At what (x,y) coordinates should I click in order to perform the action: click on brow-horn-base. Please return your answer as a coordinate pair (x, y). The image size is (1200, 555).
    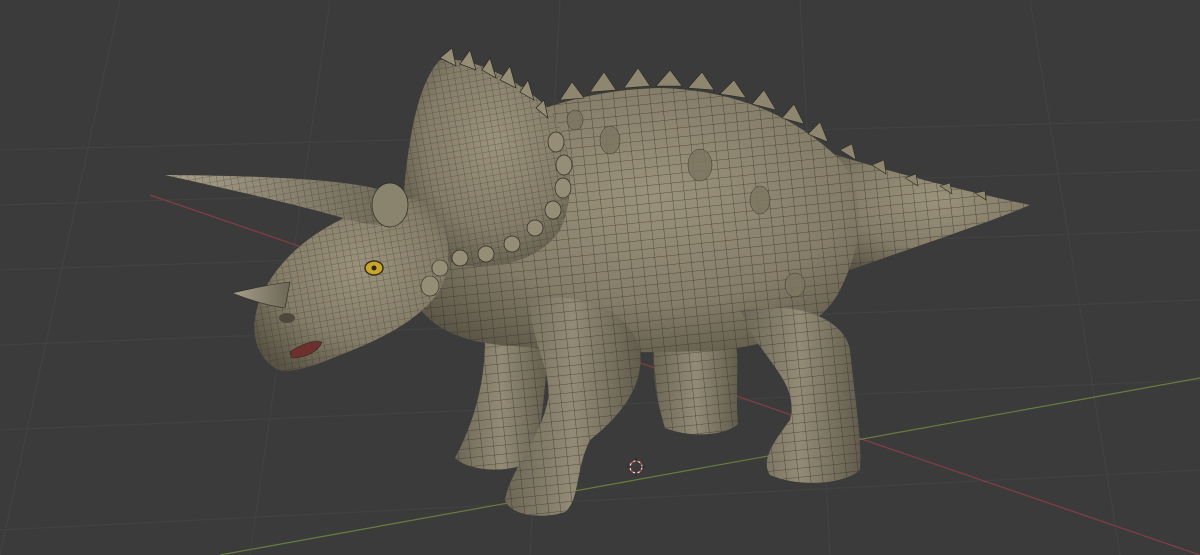
    Looking at the image, I should click on (390, 205).